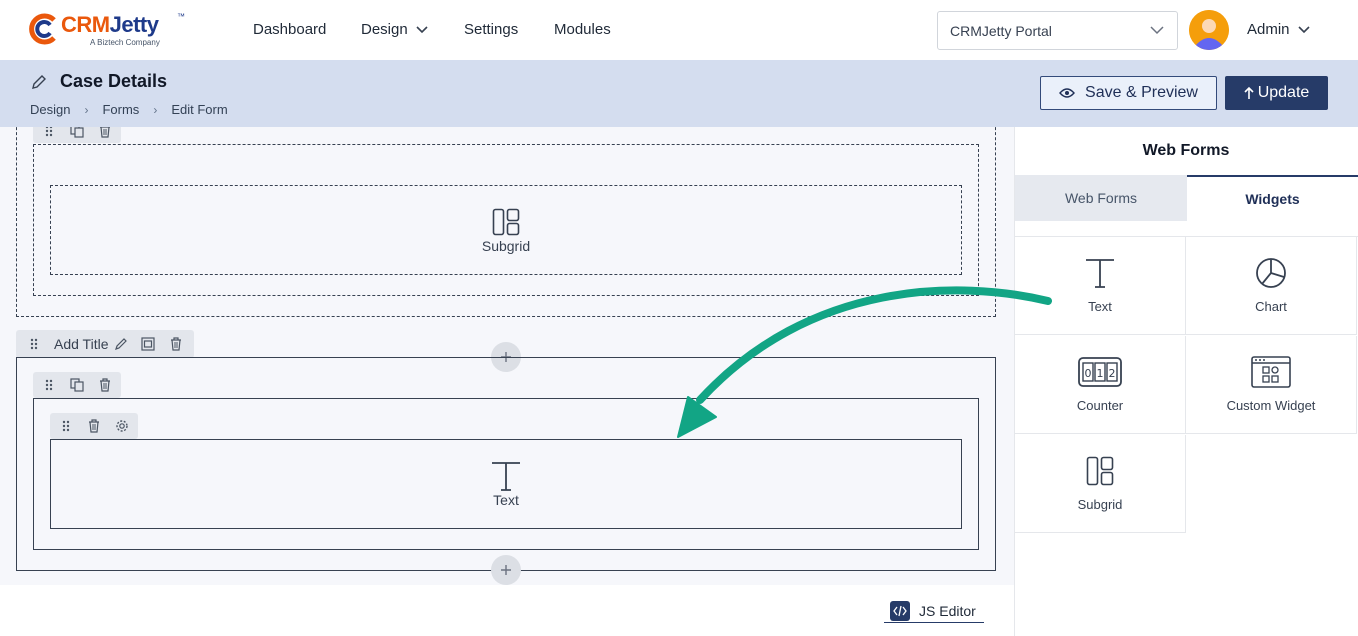  I want to click on crmjetty-logo: CRMJetty ™ A Biztech Company, so click(113, 30).